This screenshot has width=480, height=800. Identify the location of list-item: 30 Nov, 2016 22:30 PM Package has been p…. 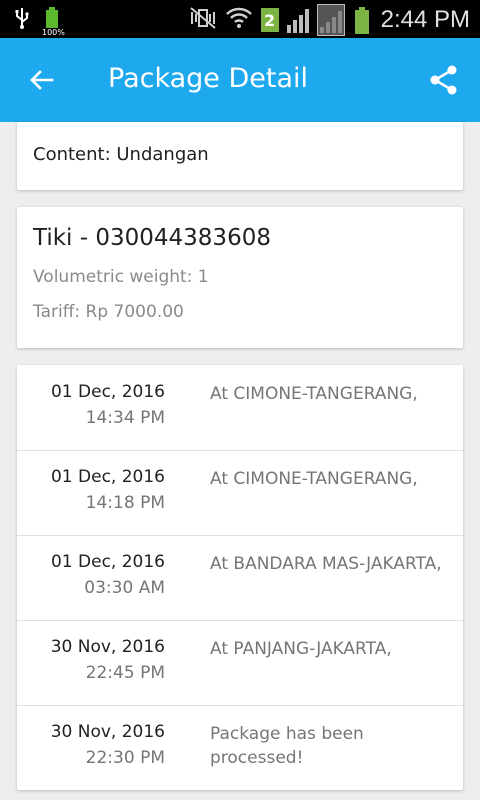
(240, 747).